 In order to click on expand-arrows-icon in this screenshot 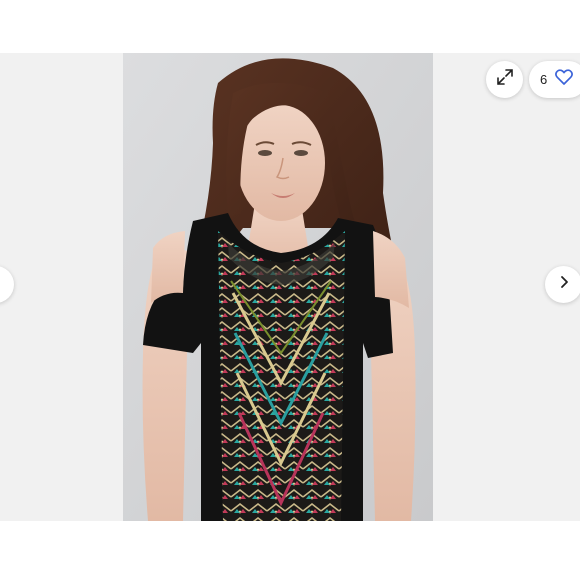, I will do `click(505, 79)`.